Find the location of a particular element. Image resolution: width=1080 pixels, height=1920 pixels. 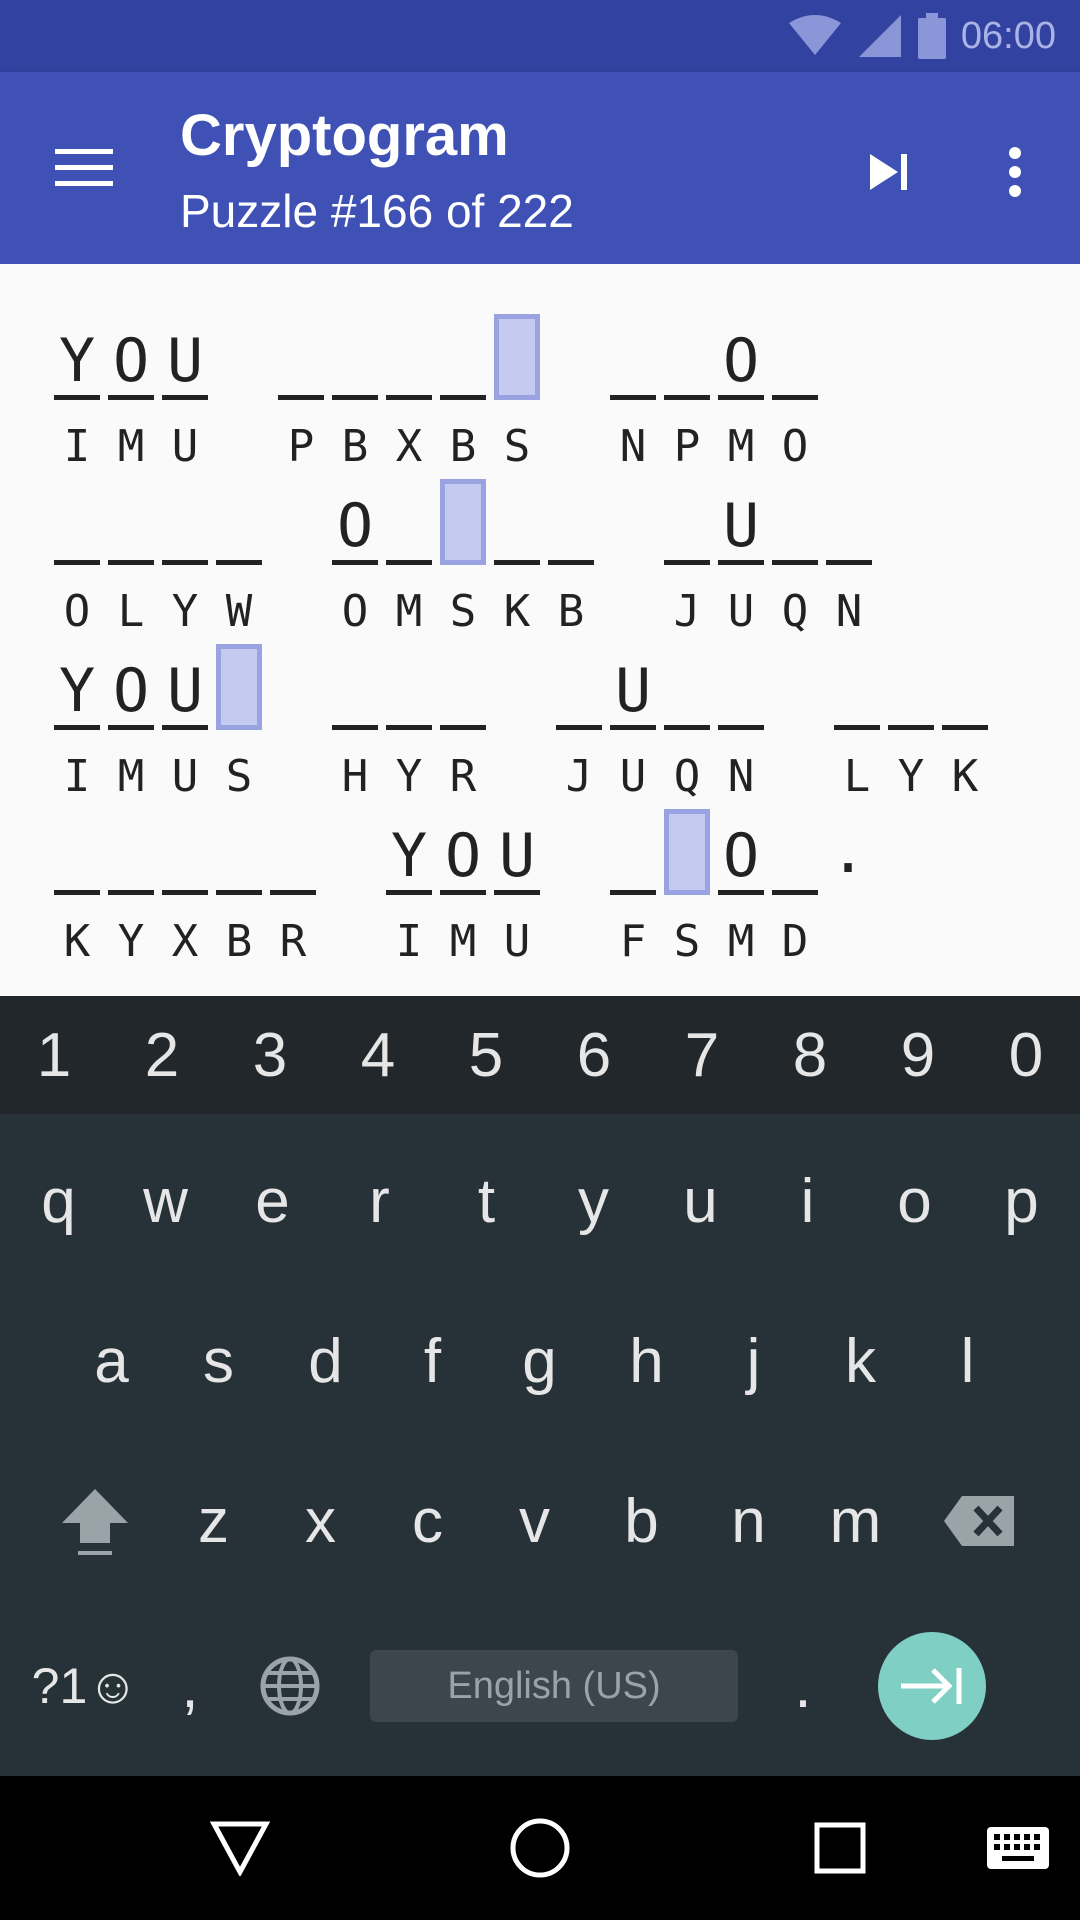

letter-cell: W is located at coordinates (239, 560).